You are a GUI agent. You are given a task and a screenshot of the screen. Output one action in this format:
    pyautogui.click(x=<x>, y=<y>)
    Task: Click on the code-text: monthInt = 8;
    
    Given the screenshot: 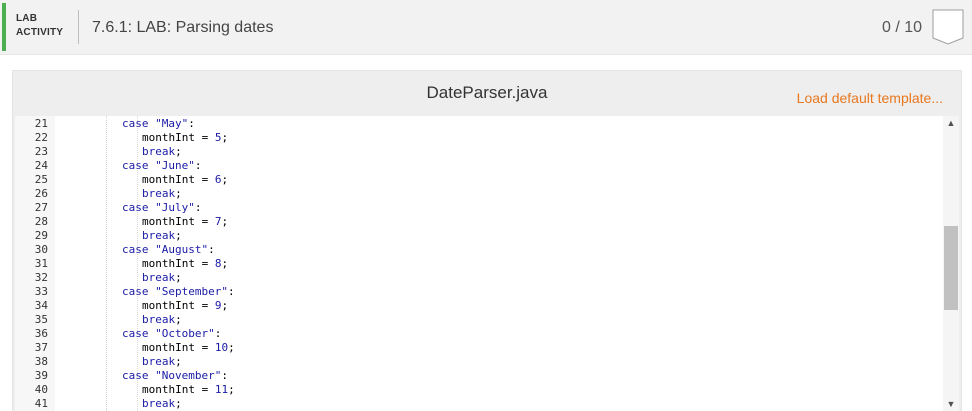 What is the action you would take?
    pyautogui.click(x=185, y=264)
    